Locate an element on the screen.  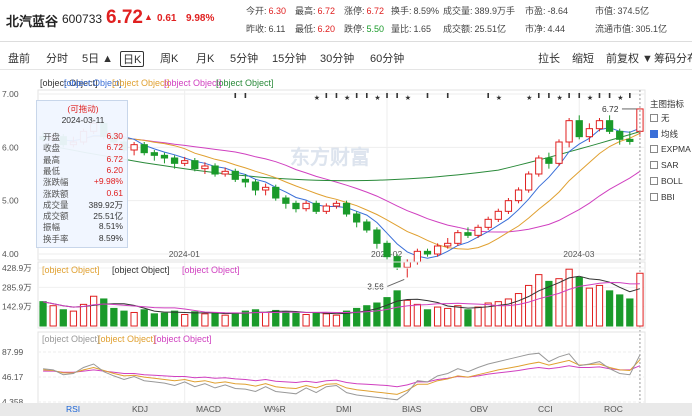
indicator-tab: W%R is located at coordinates (275, 409).